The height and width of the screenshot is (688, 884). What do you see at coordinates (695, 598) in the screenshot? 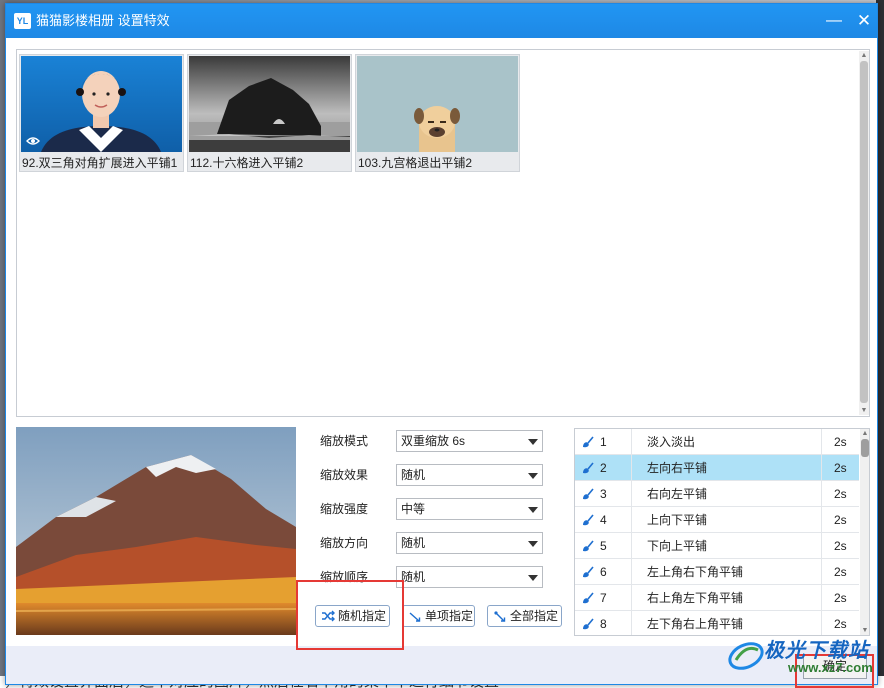
I see `effect-name: 右上角左下角平铺` at bounding box center [695, 598].